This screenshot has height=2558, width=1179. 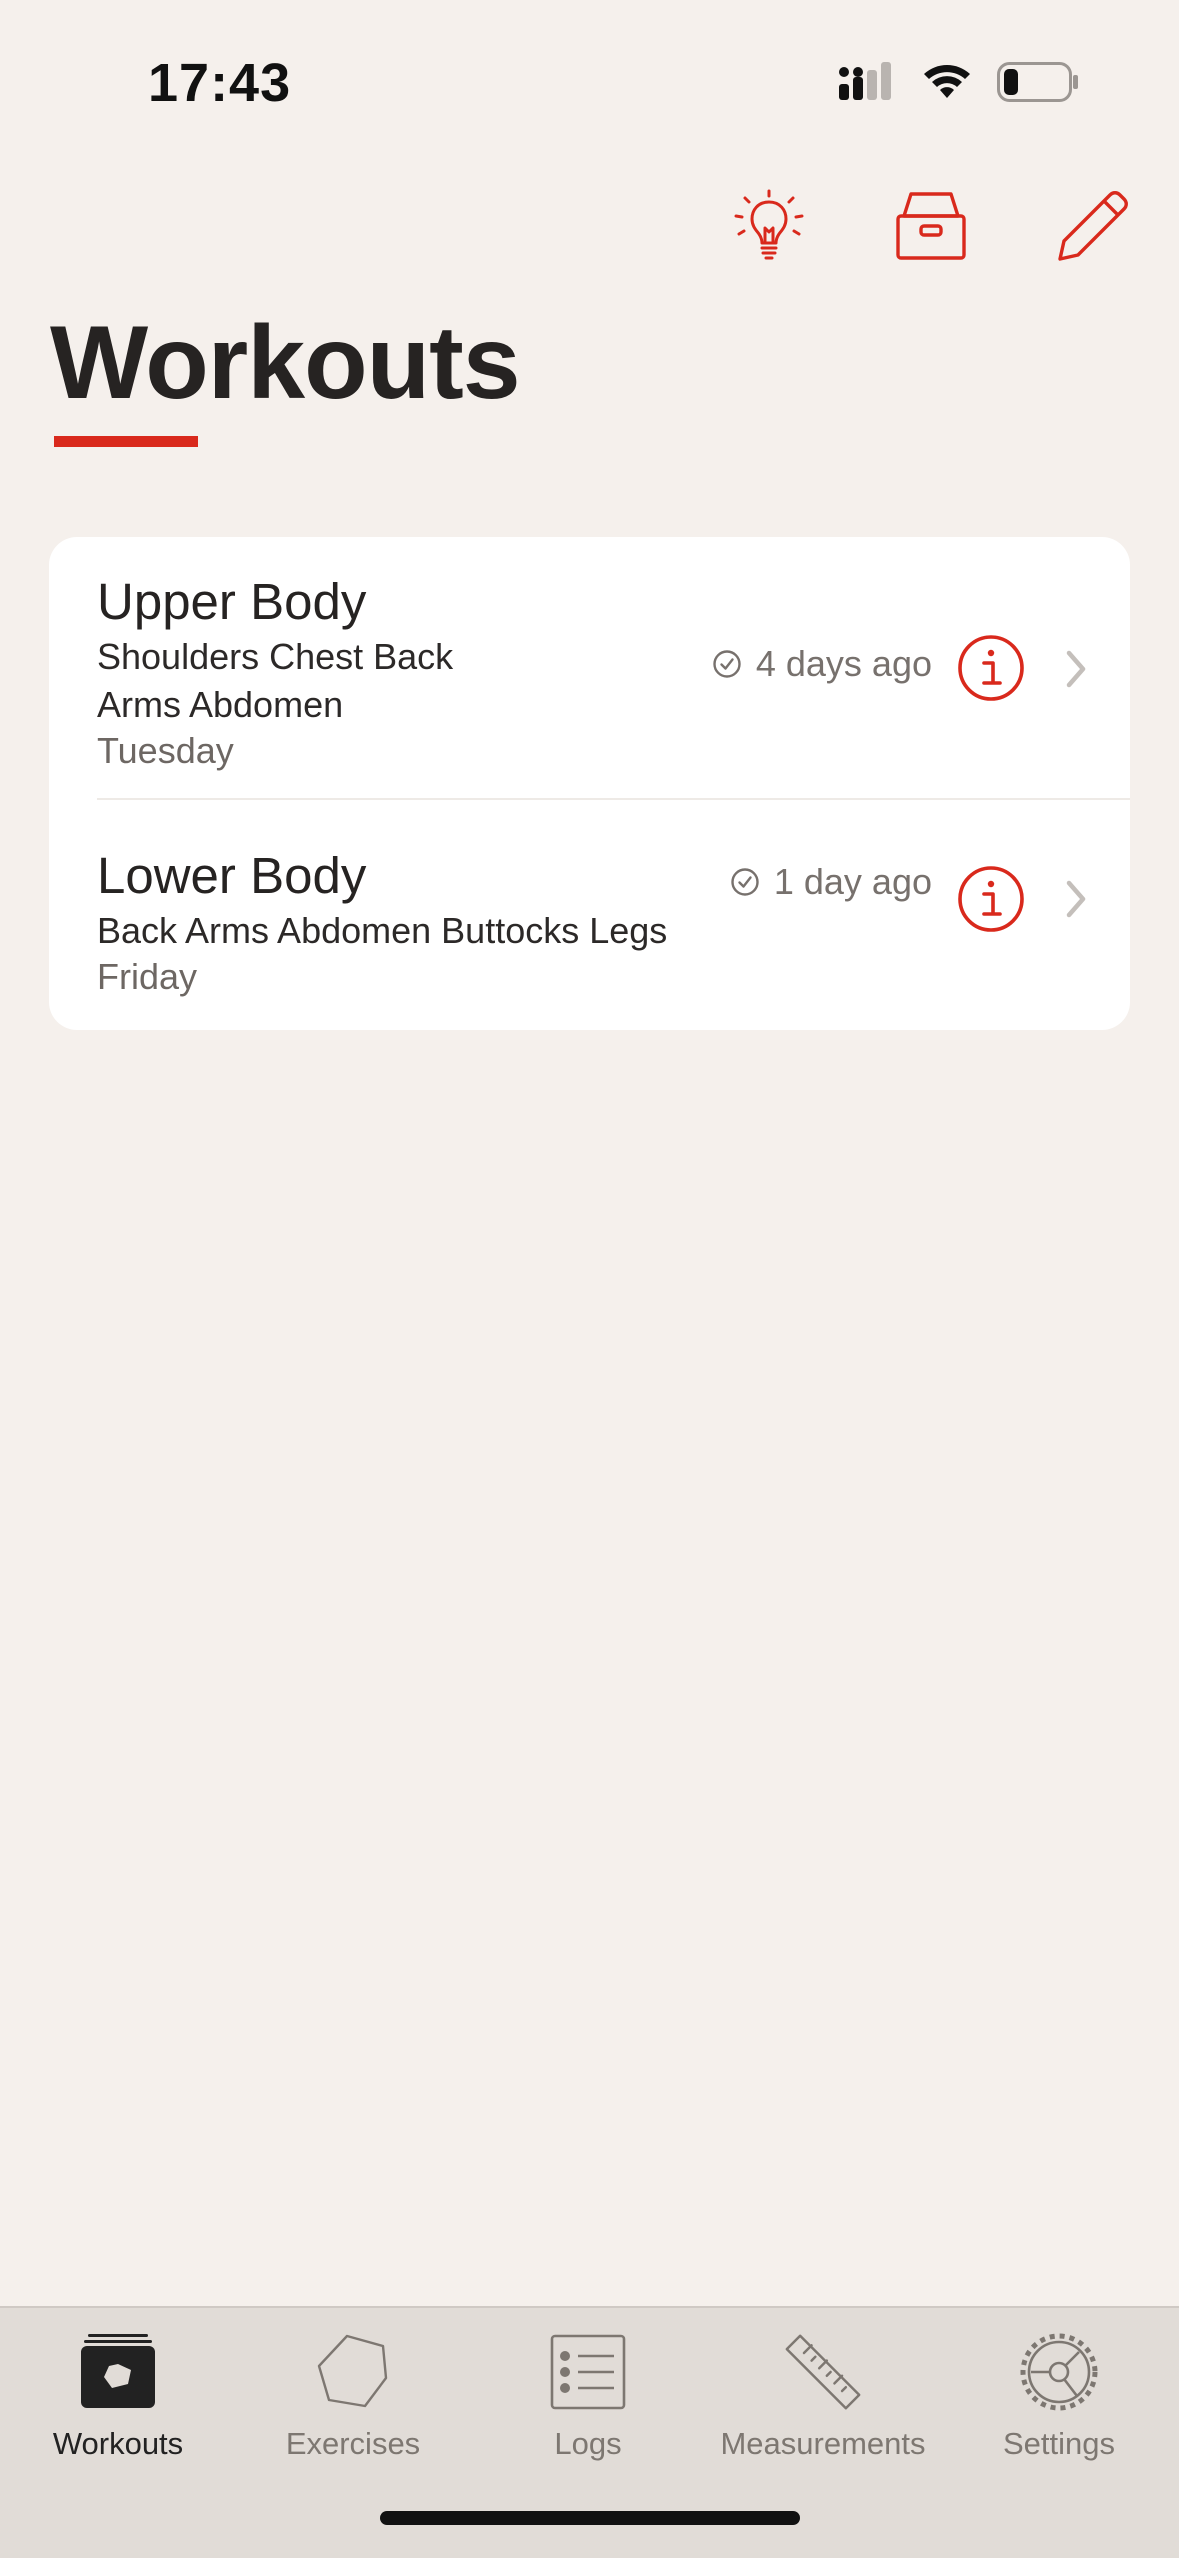 What do you see at coordinates (1058, 2443) in the screenshot?
I see `tab-label: Settings` at bounding box center [1058, 2443].